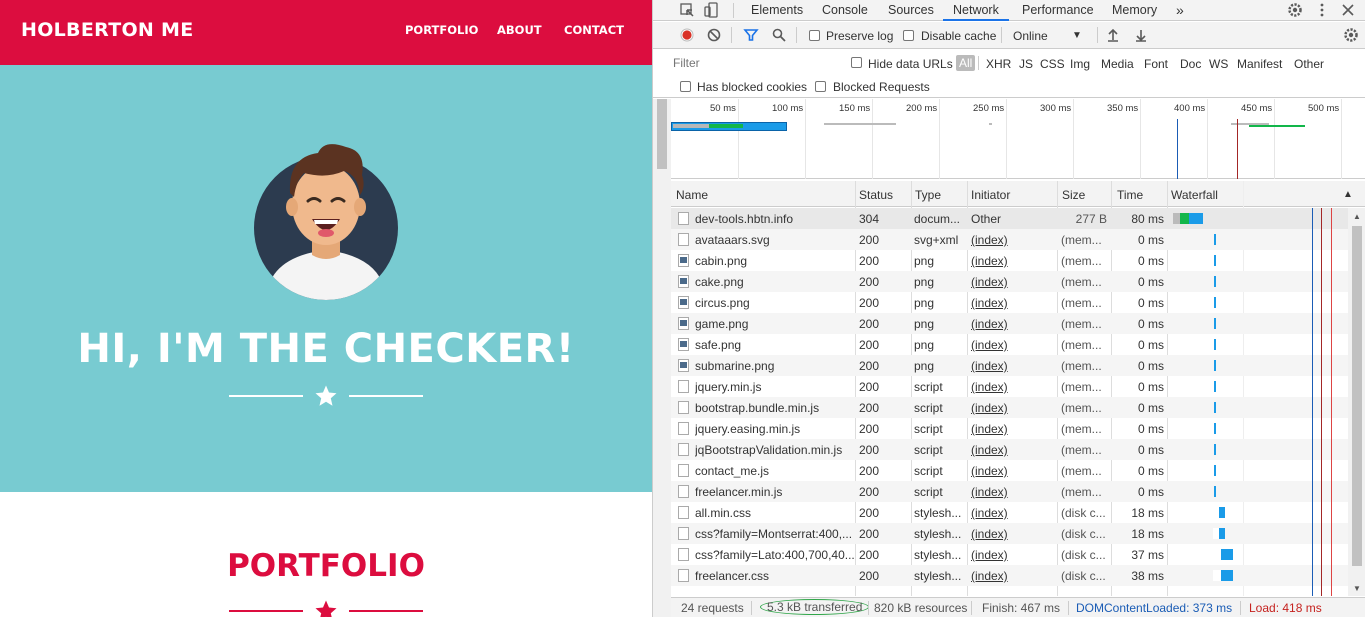 The image size is (1365, 617). I want to click on tab-elements: Elements, so click(777, 10).